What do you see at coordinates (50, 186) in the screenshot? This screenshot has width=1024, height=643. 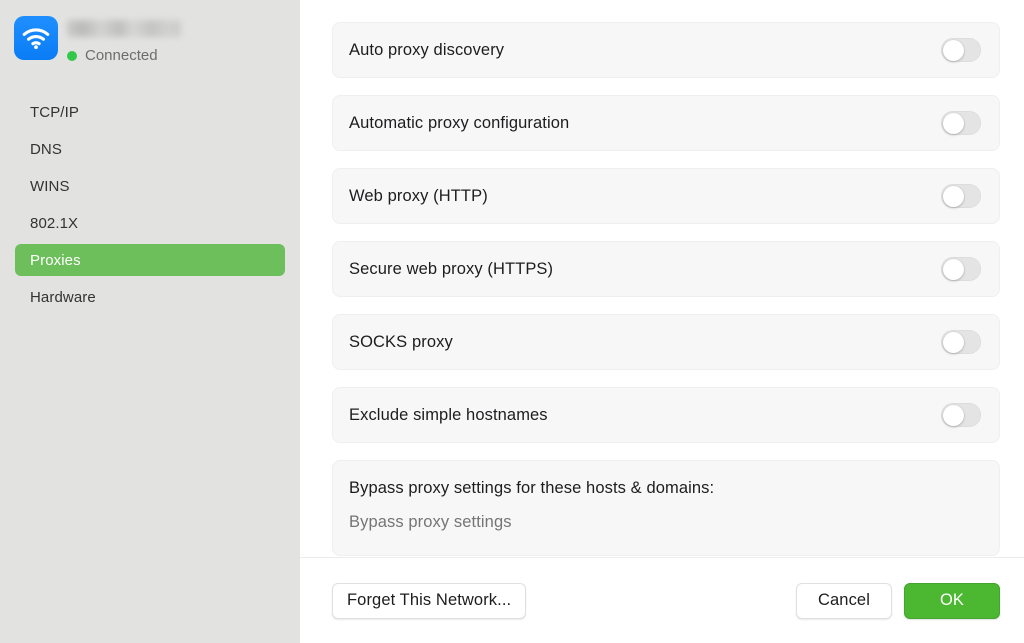 I see `sidebar-item-label: WINS` at bounding box center [50, 186].